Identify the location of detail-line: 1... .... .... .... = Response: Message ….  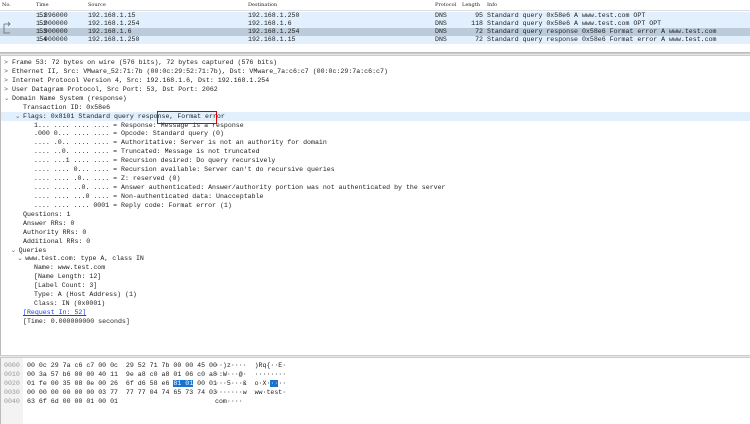
(375, 125).